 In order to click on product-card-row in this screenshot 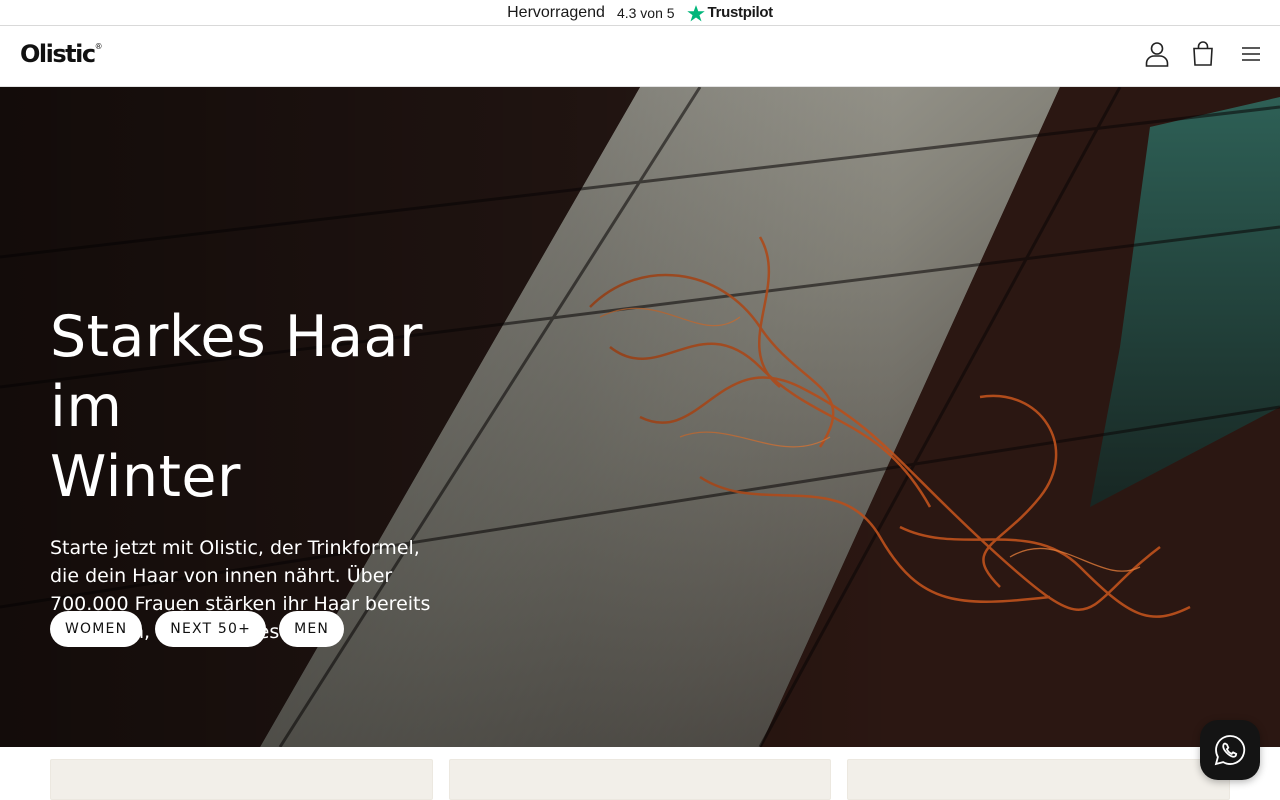, I will do `click(640, 779)`.